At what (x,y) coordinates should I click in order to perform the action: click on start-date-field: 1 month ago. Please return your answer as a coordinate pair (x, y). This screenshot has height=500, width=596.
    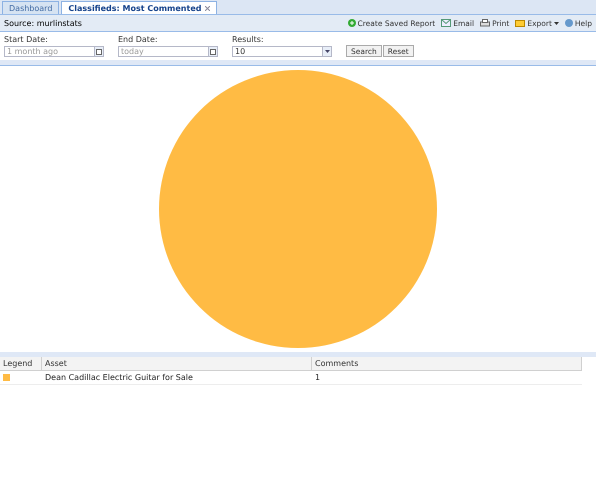
    Looking at the image, I should click on (49, 51).